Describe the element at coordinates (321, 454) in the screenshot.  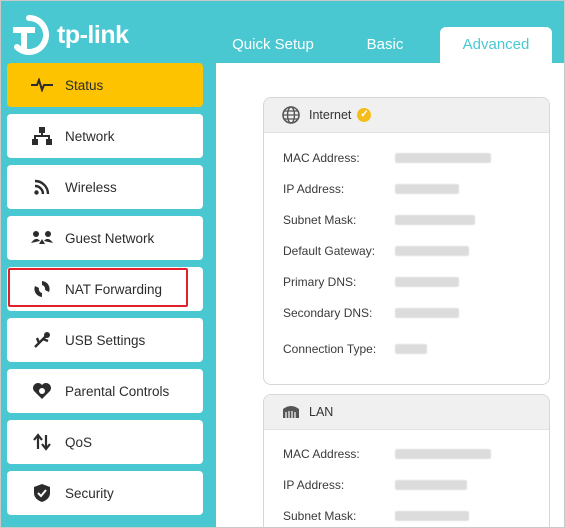
I see `lan-mac-address-label: MAC Address:` at that location.